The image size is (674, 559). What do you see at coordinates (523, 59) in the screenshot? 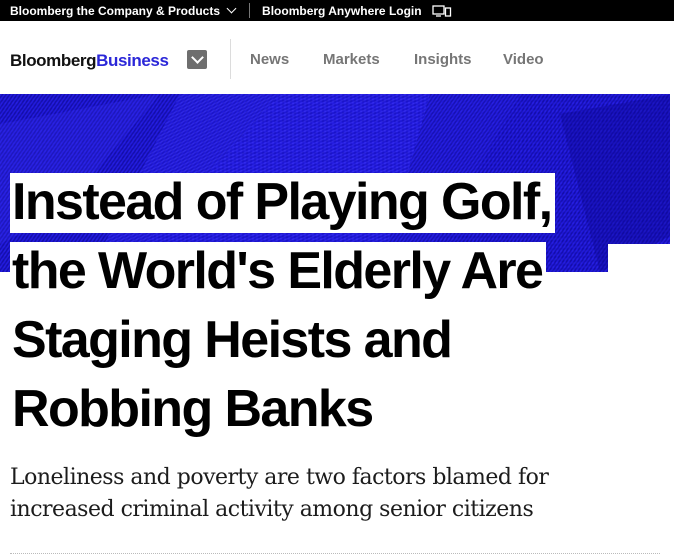
I see `nav-link-video: Video` at bounding box center [523, 59].